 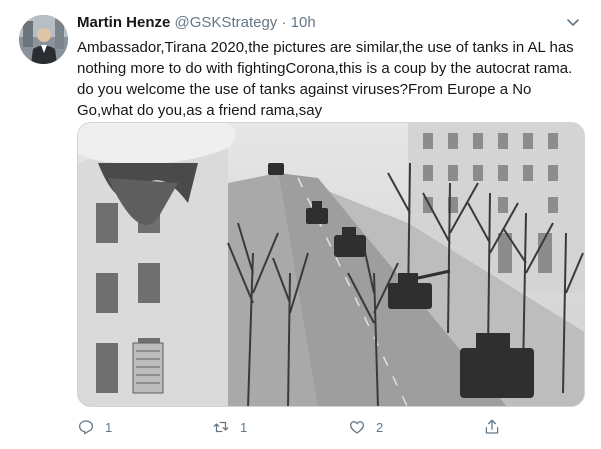 What do you see at coordinates (365, 427) in the screenshot?
I see `like-button: 2` at bounding box center [365, 427].